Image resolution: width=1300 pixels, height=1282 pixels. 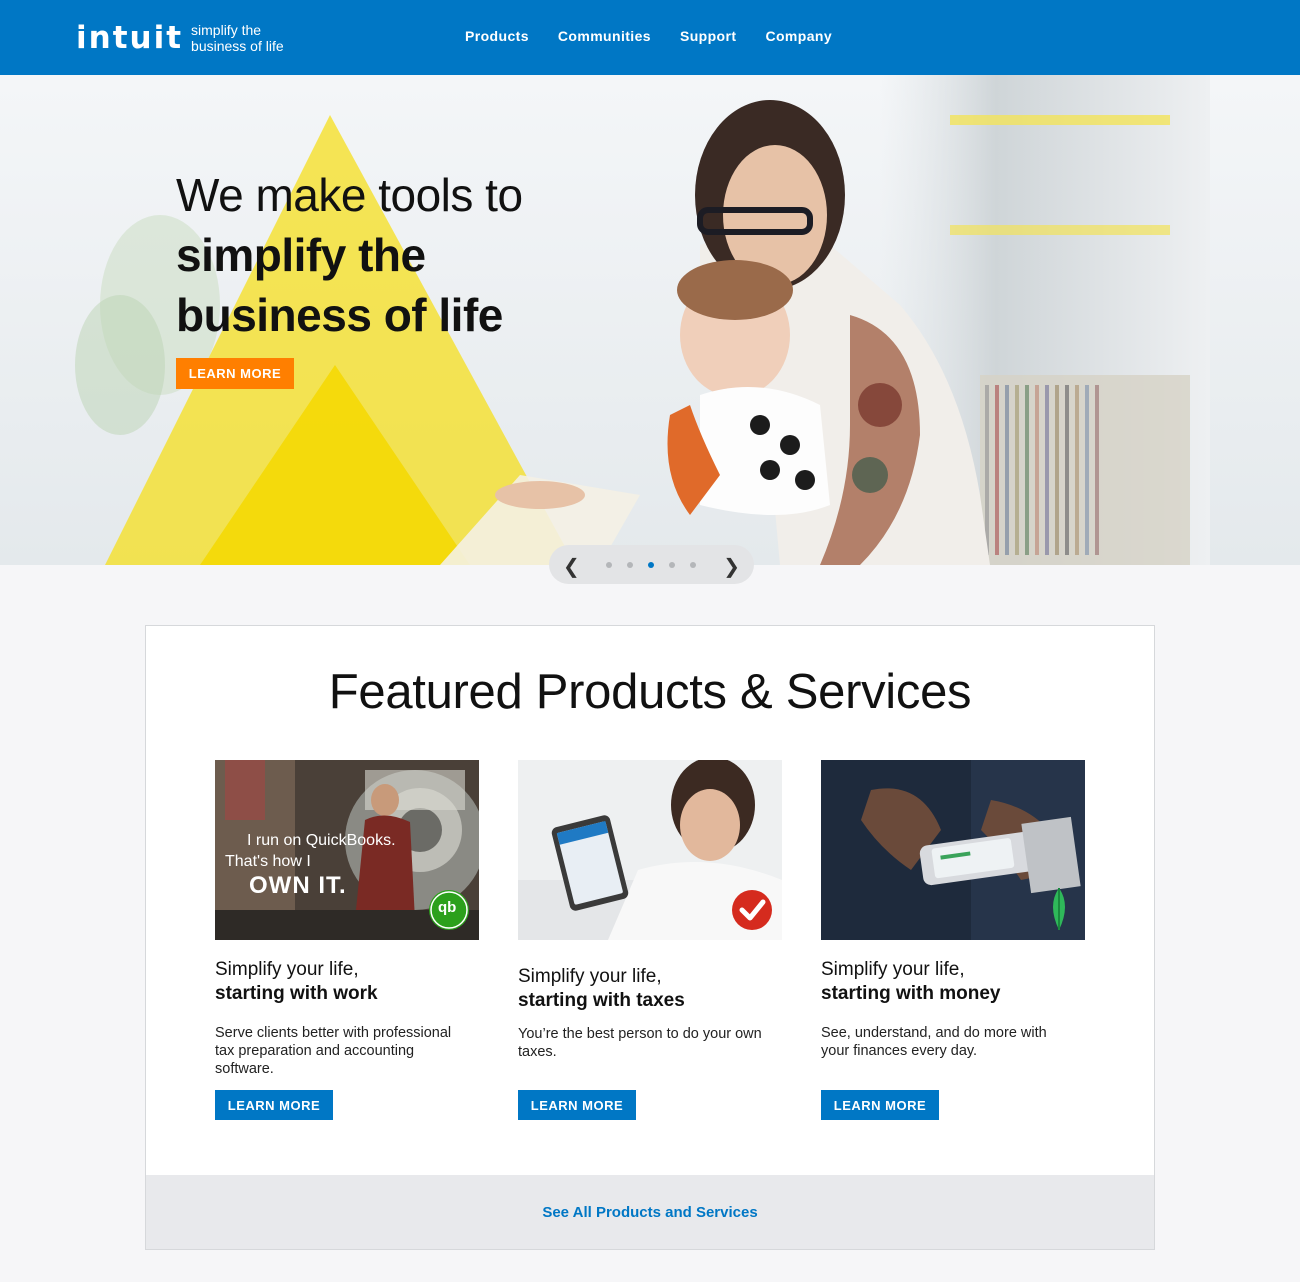 What do you see at coordinates (798, 36) in the screenshot?
I see `nav-company: Company` at bounding box center [798, 36].